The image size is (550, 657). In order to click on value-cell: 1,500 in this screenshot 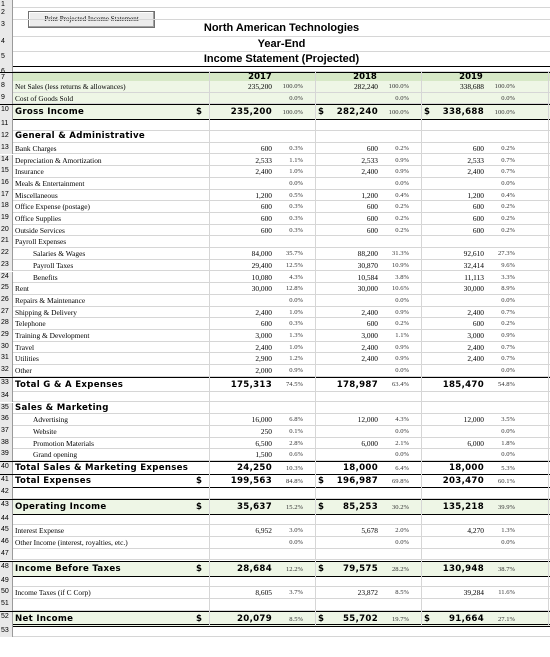, I will do `click(242, 455)`.